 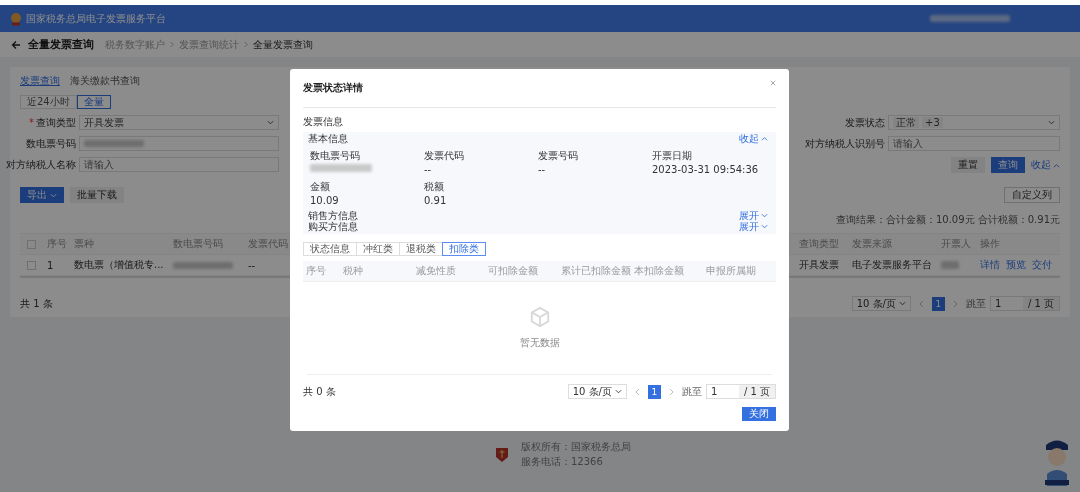 I want to click on search-button: 查询, so click(x=1008, y=165).